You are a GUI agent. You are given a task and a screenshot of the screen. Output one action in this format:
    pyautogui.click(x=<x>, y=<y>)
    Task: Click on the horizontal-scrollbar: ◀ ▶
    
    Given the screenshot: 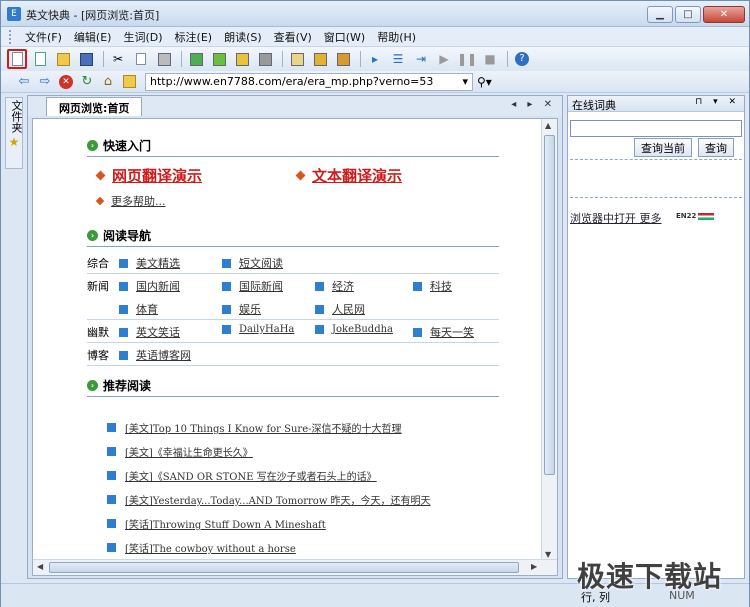 What is the action you would take?
    pyautogui.click(x=295, y=567)
    